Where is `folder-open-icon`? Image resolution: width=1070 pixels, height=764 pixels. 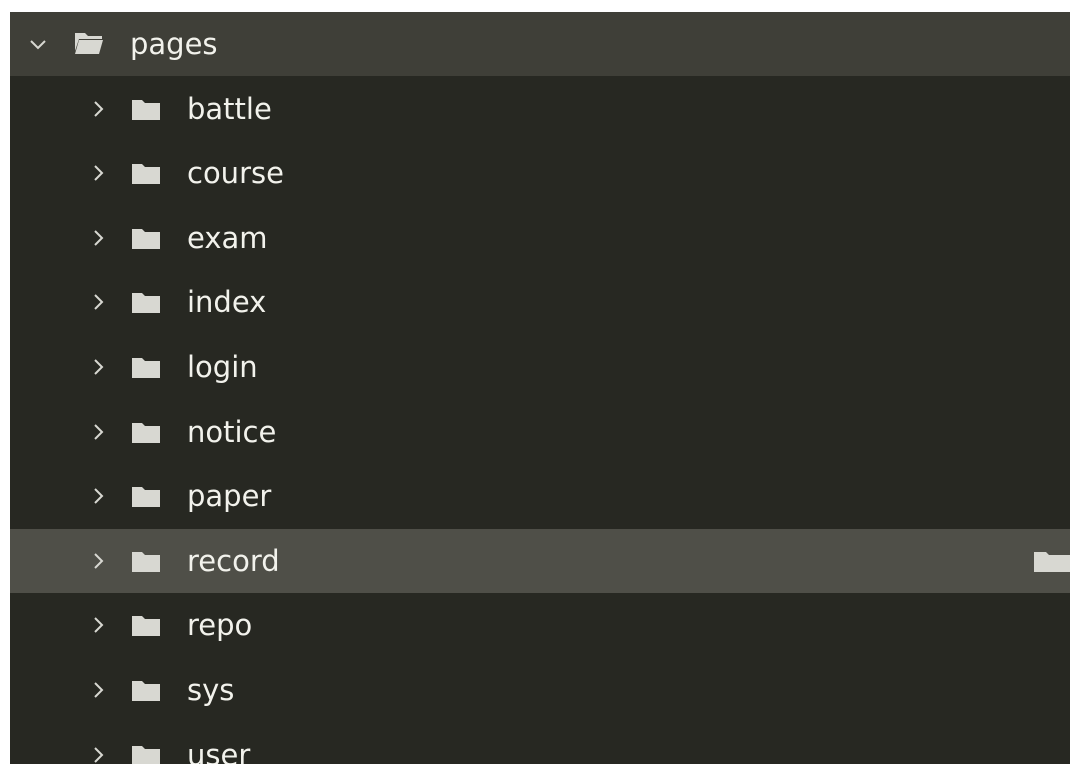
folder-open-icon is located at coordinates (89, 43).